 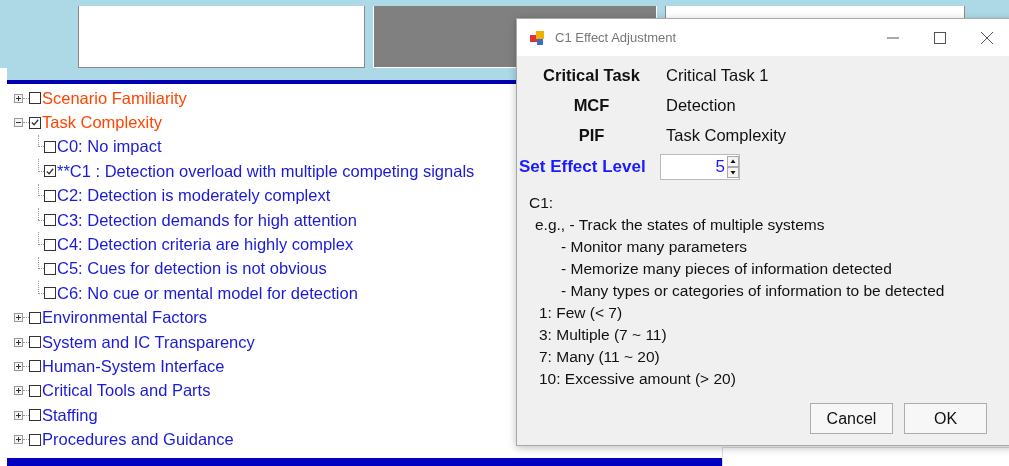 What do you see at coordinates (945, 418) in the screenshot?
I see `dialog-button: OK` at bounding box center [945, 418].